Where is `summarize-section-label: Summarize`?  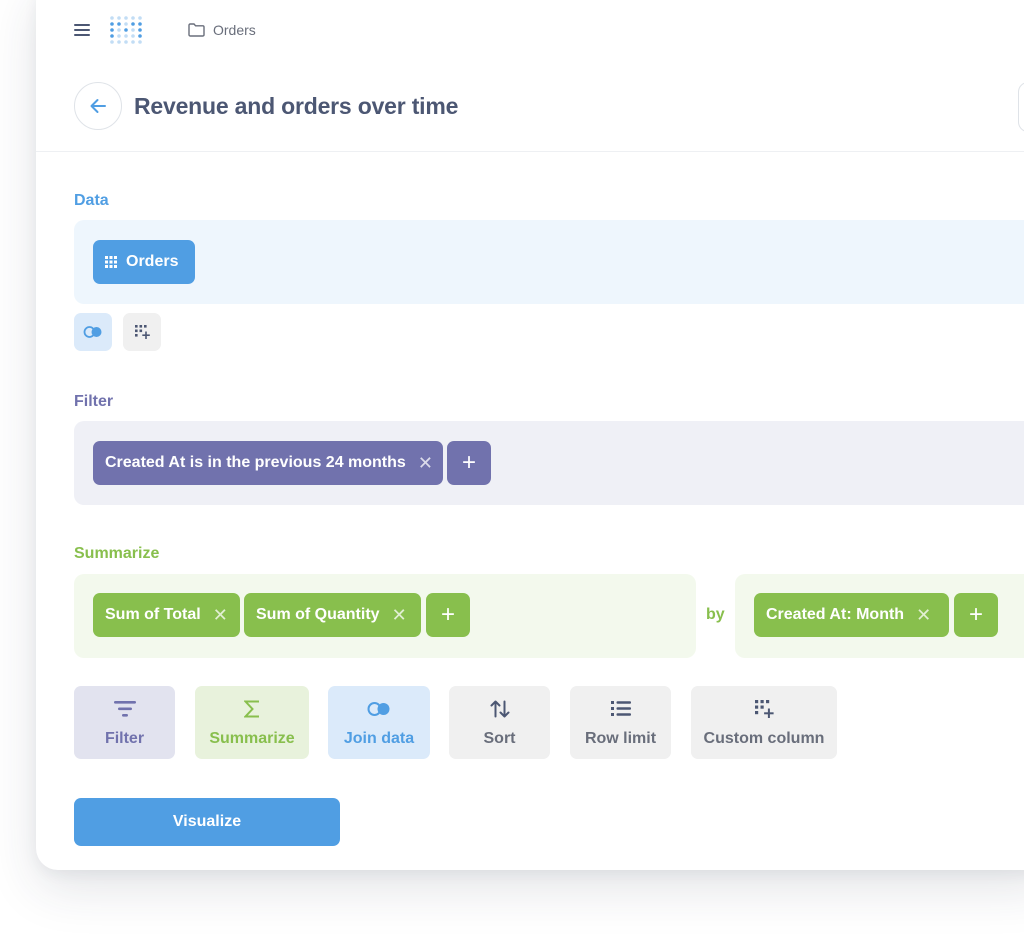
summarize-section-label: Summarize is located at coordinates (117, 553).